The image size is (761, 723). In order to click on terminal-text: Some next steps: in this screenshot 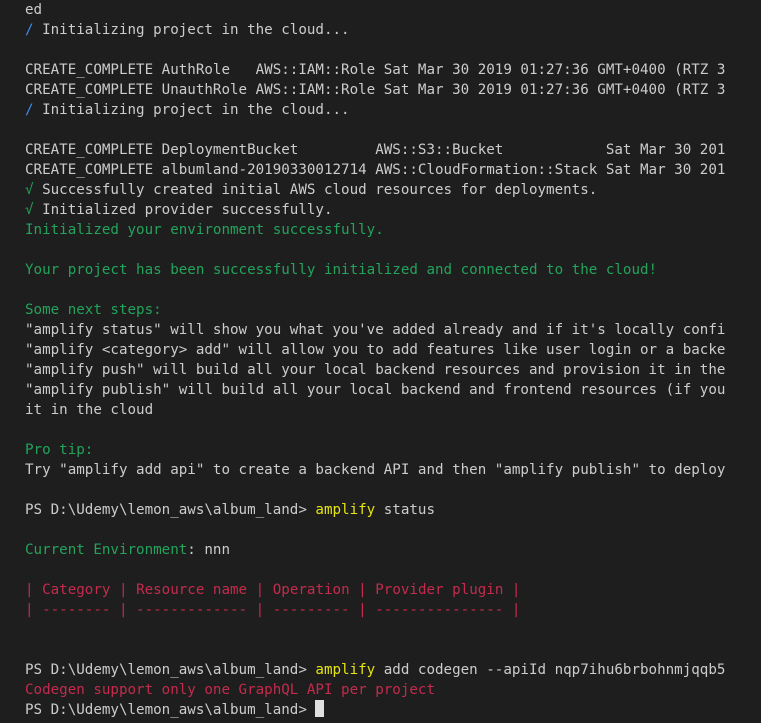, I will do `click(93, 310)`.